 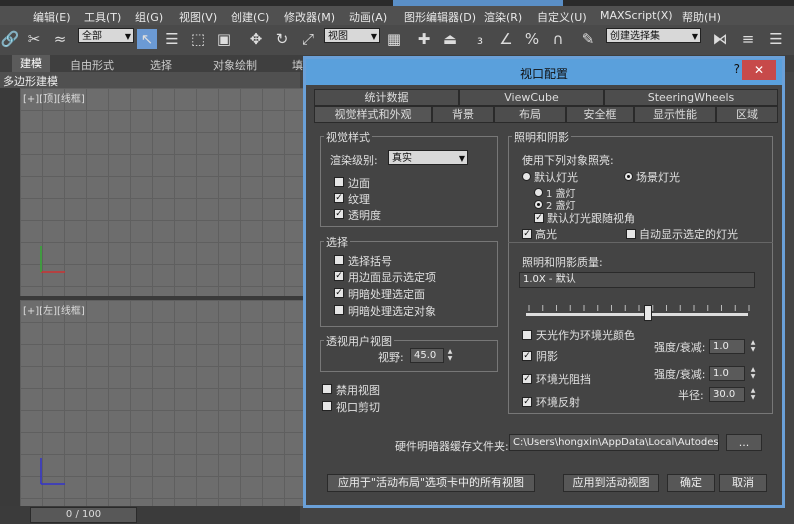 What do you see at coordinates (527, 234) in the screenshot?
I see `highlights-checkbox: ✓` at bounding box center [527, 234].